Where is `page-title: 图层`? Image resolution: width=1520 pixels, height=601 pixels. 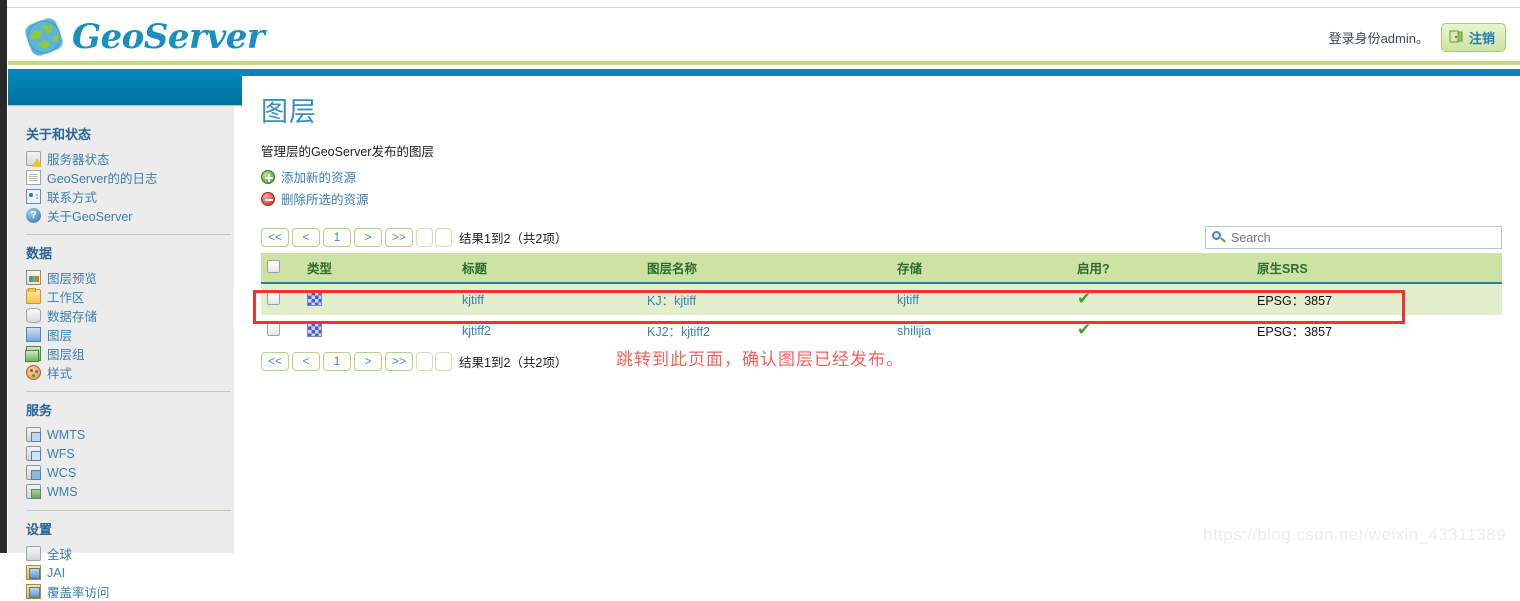
page-title: 图层 is located at coordinates (289, 112).